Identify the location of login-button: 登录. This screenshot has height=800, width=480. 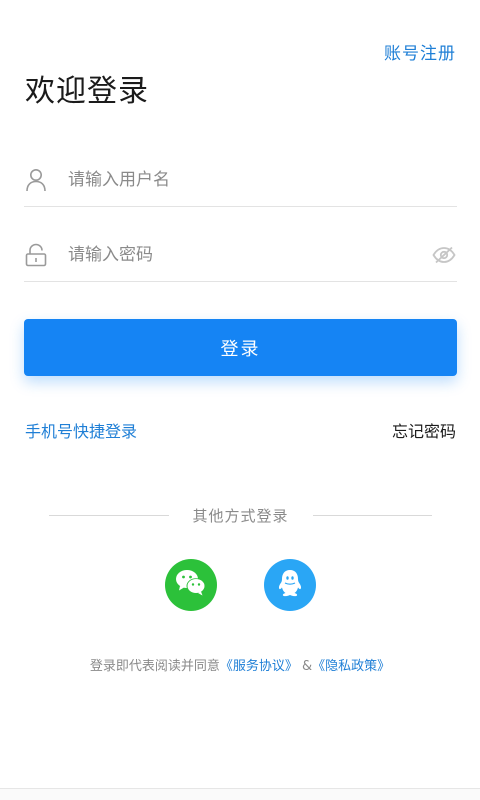
(240, 347).